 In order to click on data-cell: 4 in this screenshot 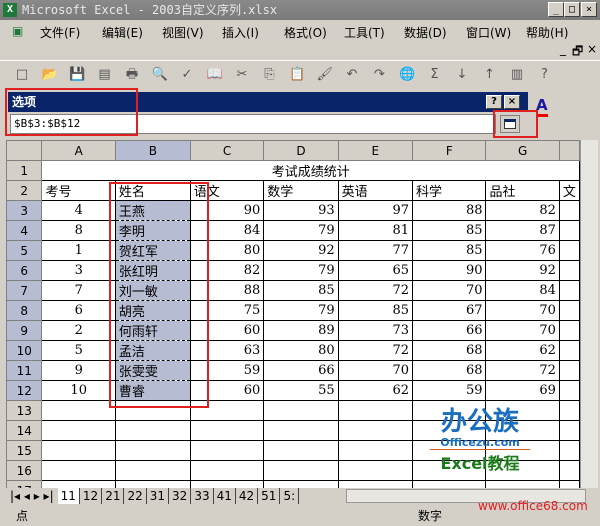, I will do `click(78, 210)`.